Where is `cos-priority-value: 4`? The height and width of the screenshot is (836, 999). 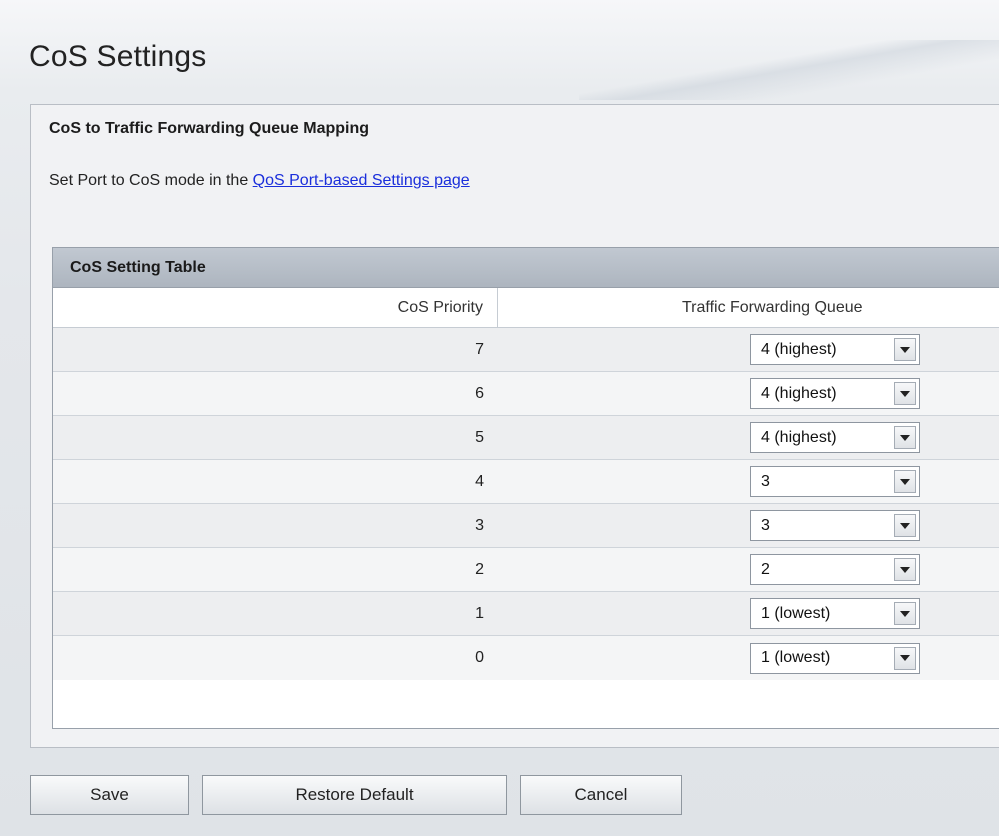 cos-priority-value: 4 is located at coordinates (479, 481).